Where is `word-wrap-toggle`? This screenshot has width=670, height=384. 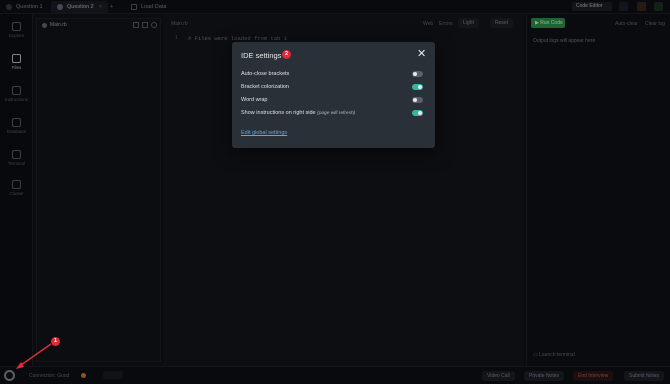 word-wrap-toggle is located at coordinates (417, 100).